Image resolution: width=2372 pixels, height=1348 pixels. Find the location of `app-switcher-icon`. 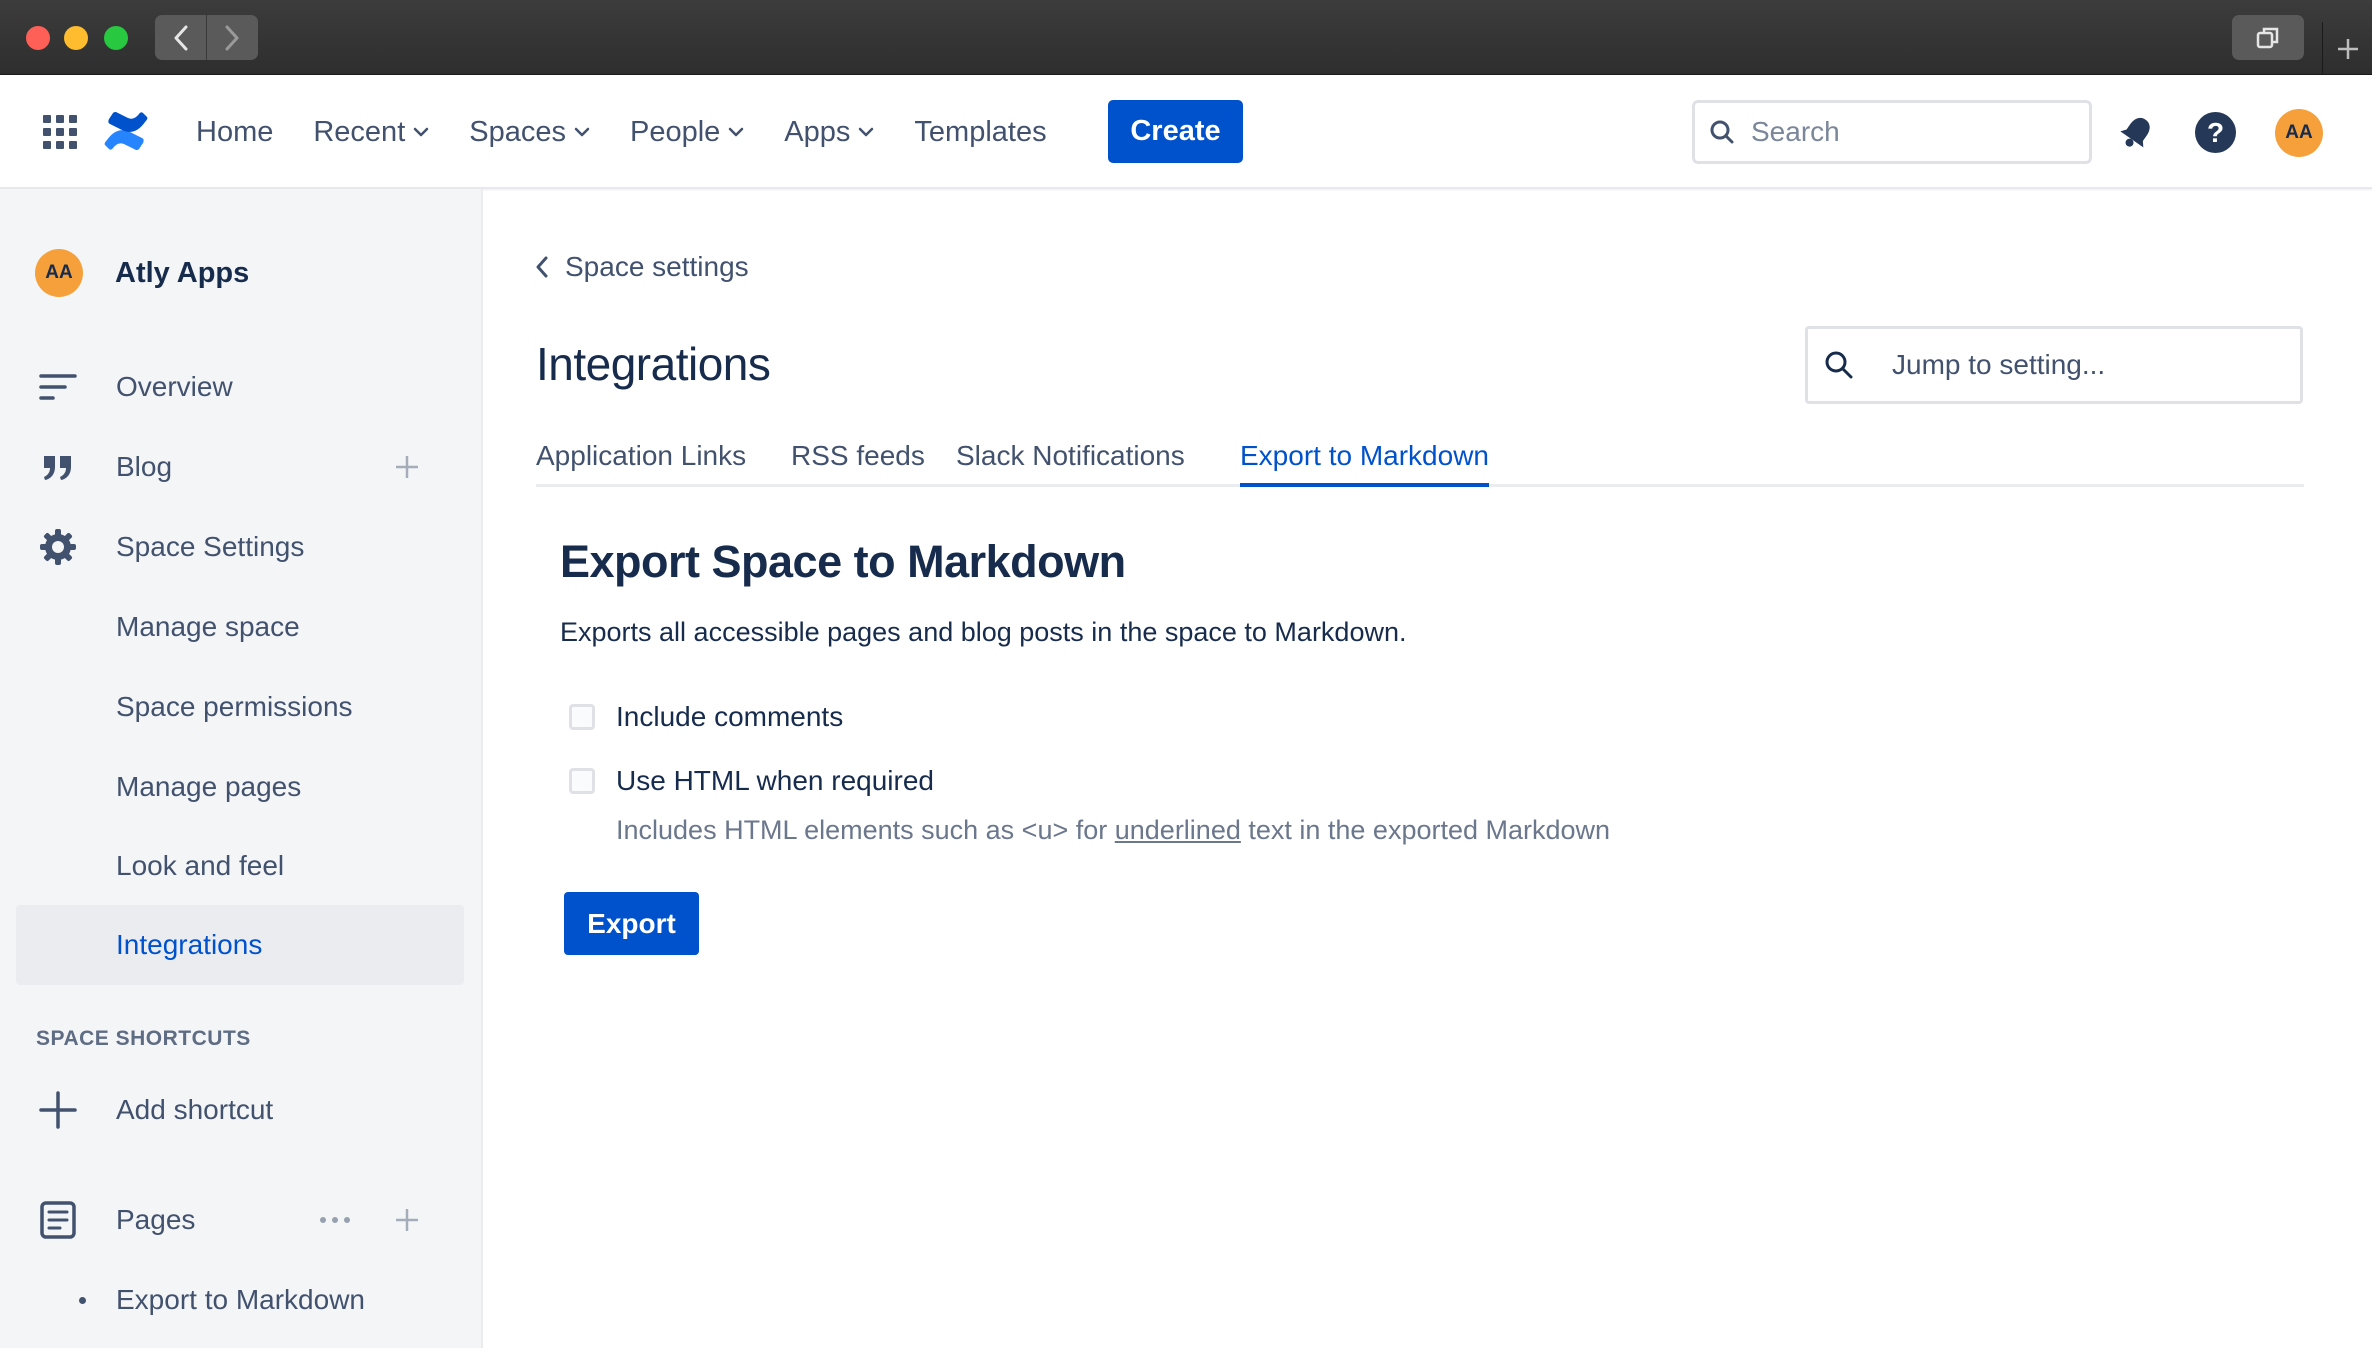

app-switcher-icon is located at coordinates (60, 132).